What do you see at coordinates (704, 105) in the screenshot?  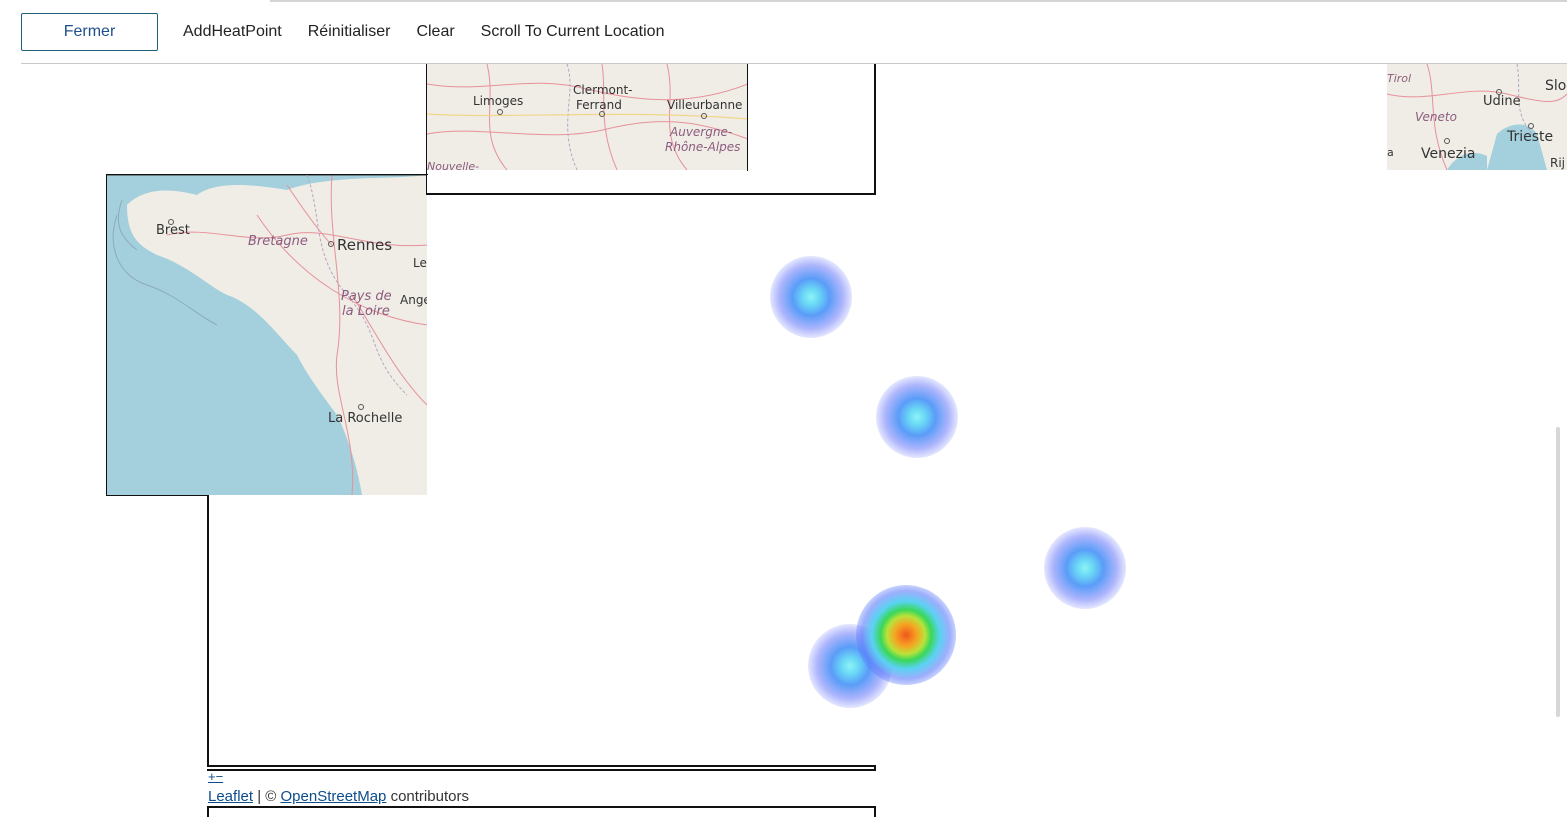 I see `city-label: Villeurbanne` at bounding box center [704, 105].